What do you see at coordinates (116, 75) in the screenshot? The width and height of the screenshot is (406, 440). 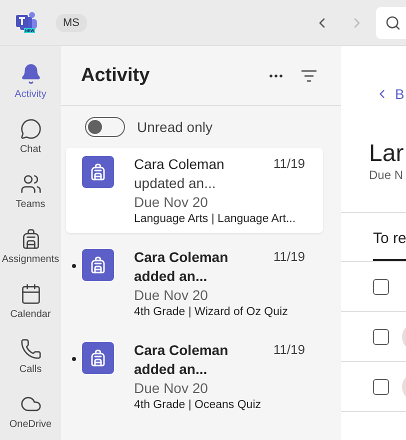 I see `panel-title: Activity` at bounding box center [116, 75].